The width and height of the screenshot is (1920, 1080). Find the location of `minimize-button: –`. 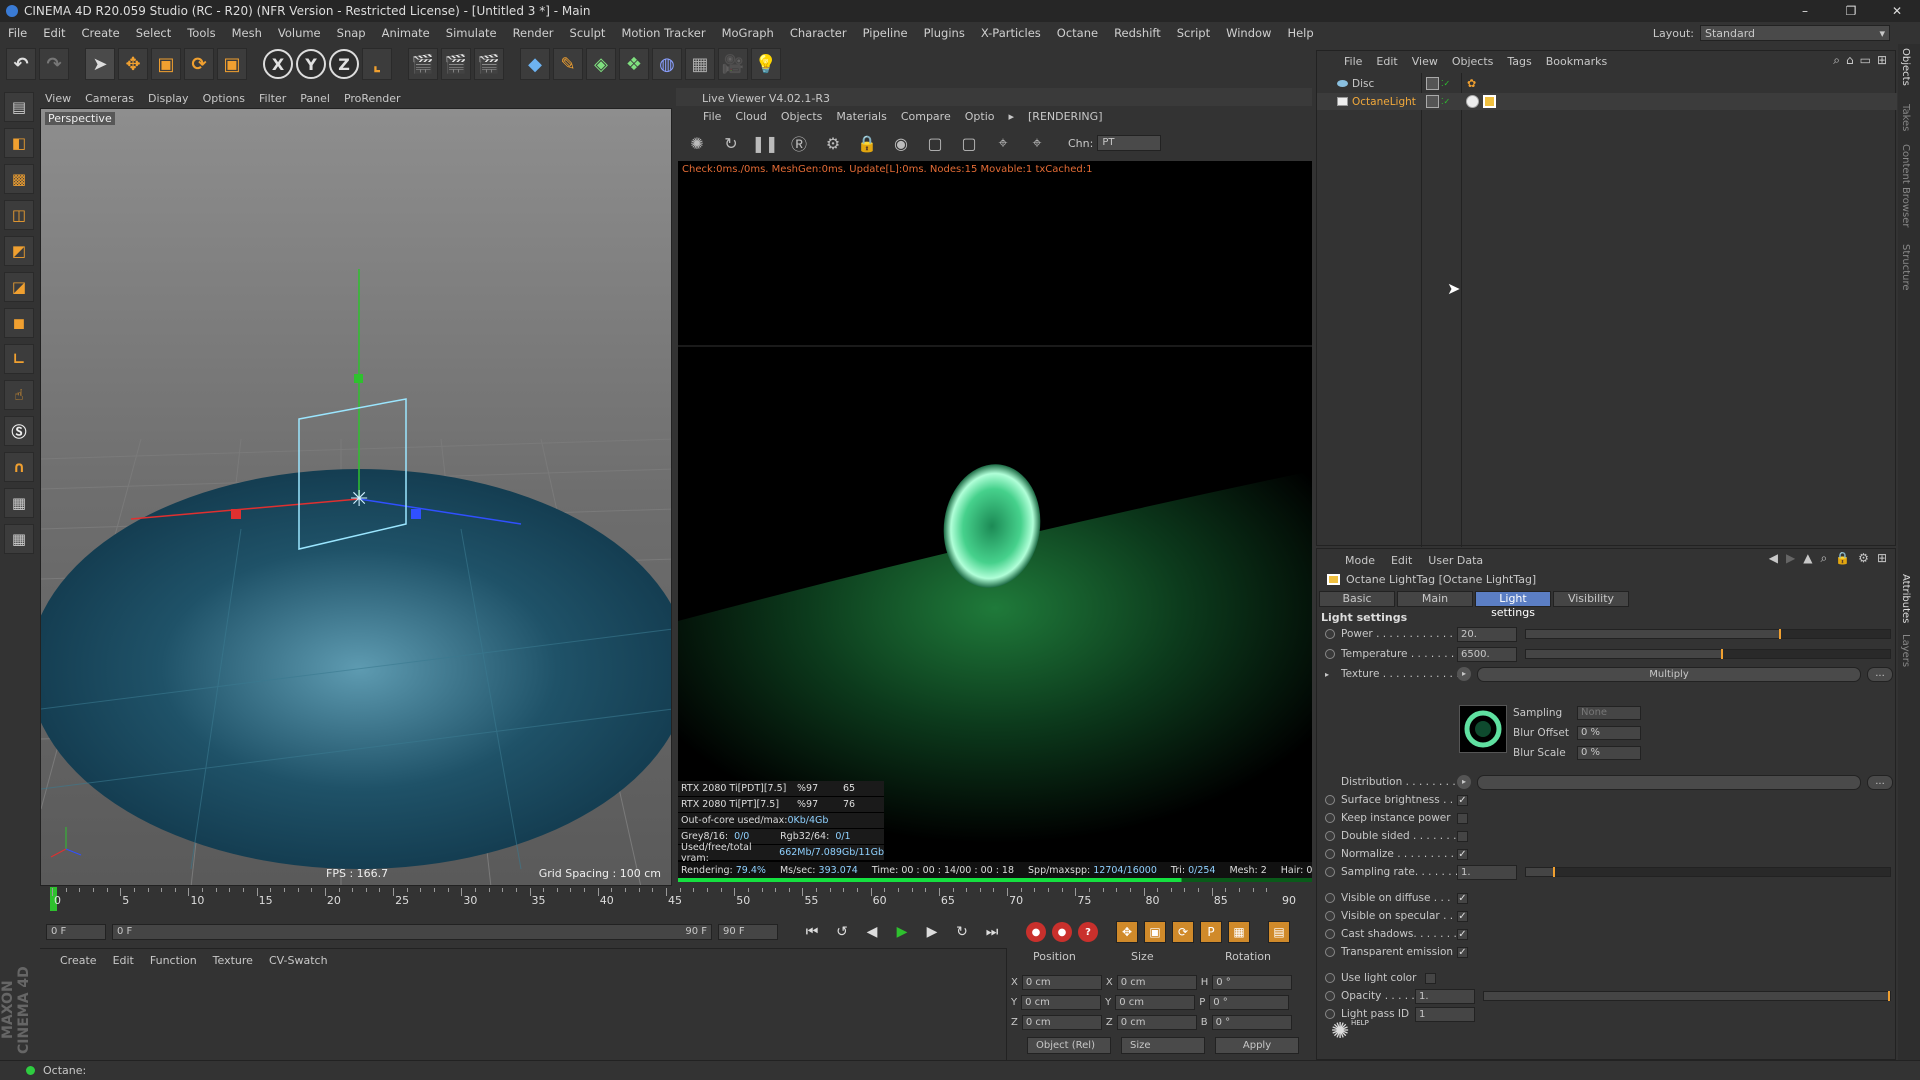

minimize-button: – is located at coordinates (1805, 11).